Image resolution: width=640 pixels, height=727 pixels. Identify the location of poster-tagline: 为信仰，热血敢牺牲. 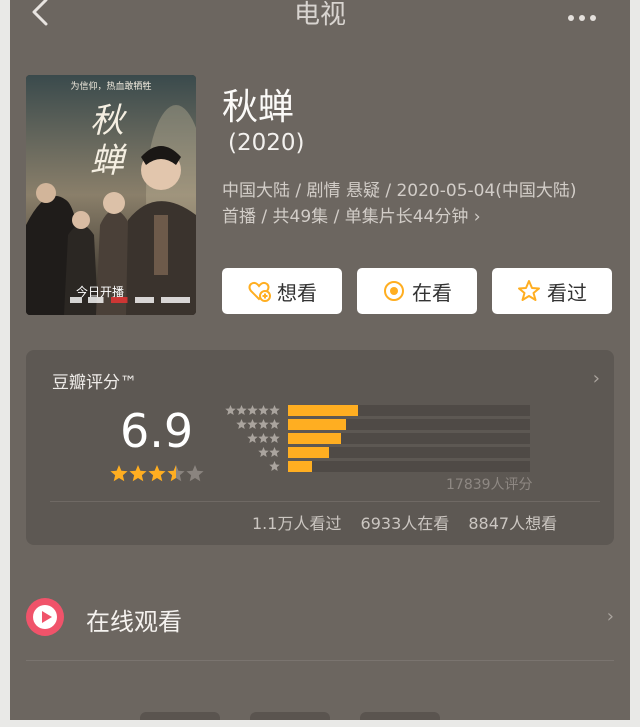
(111, 87).